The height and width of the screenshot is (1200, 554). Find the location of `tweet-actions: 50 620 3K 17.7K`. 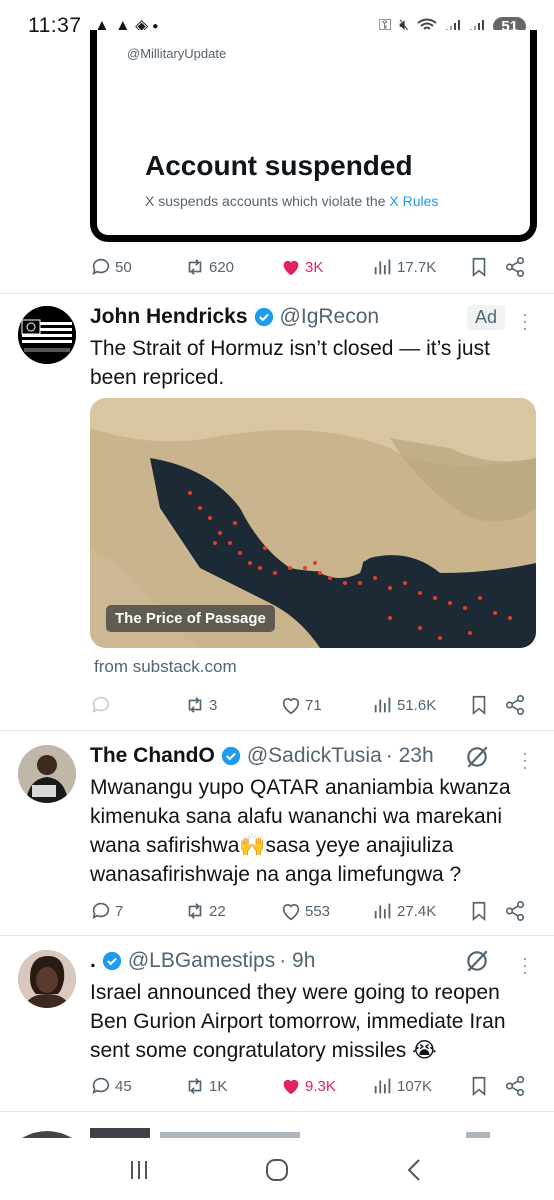

tweet-actions: 50 620 3K 17.7K is located at coordinates (310, 267).